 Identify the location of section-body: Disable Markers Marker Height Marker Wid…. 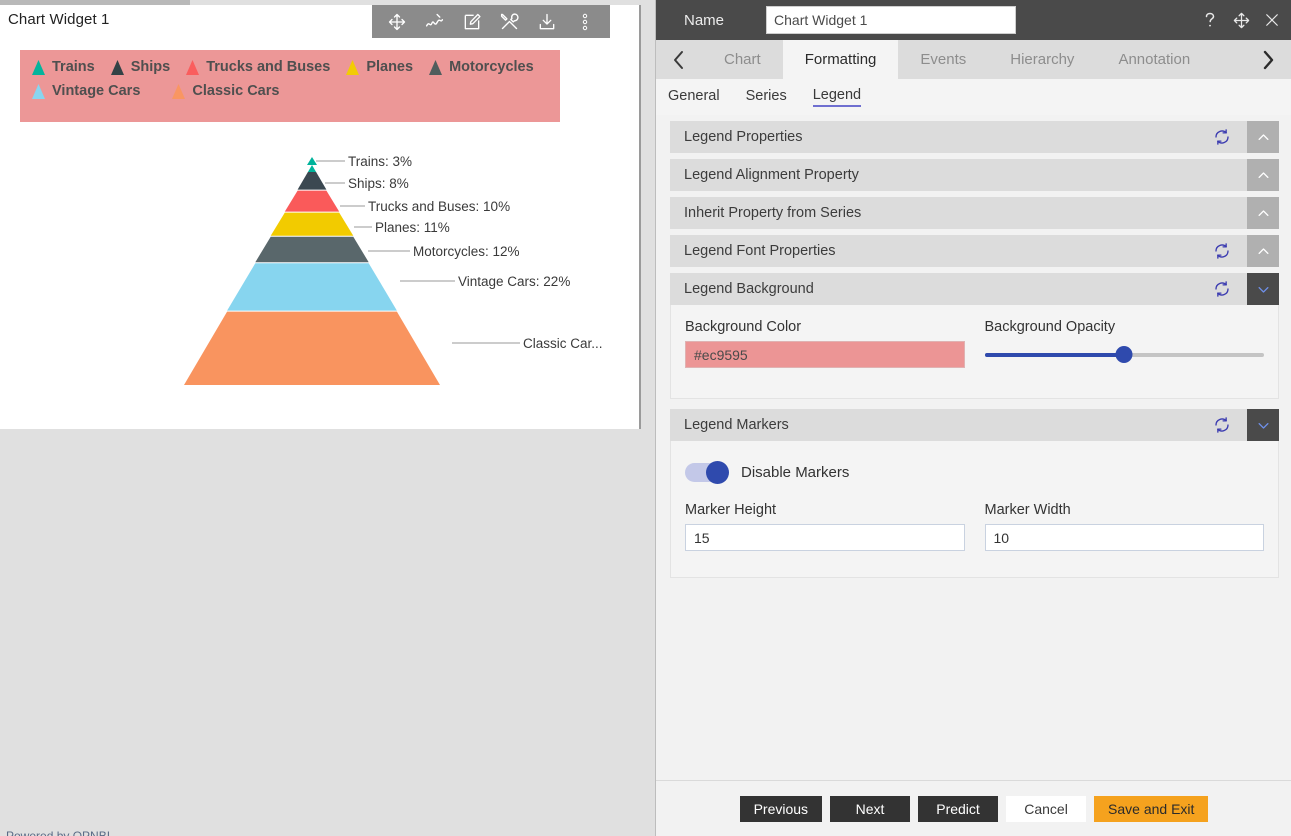
(974, 509).